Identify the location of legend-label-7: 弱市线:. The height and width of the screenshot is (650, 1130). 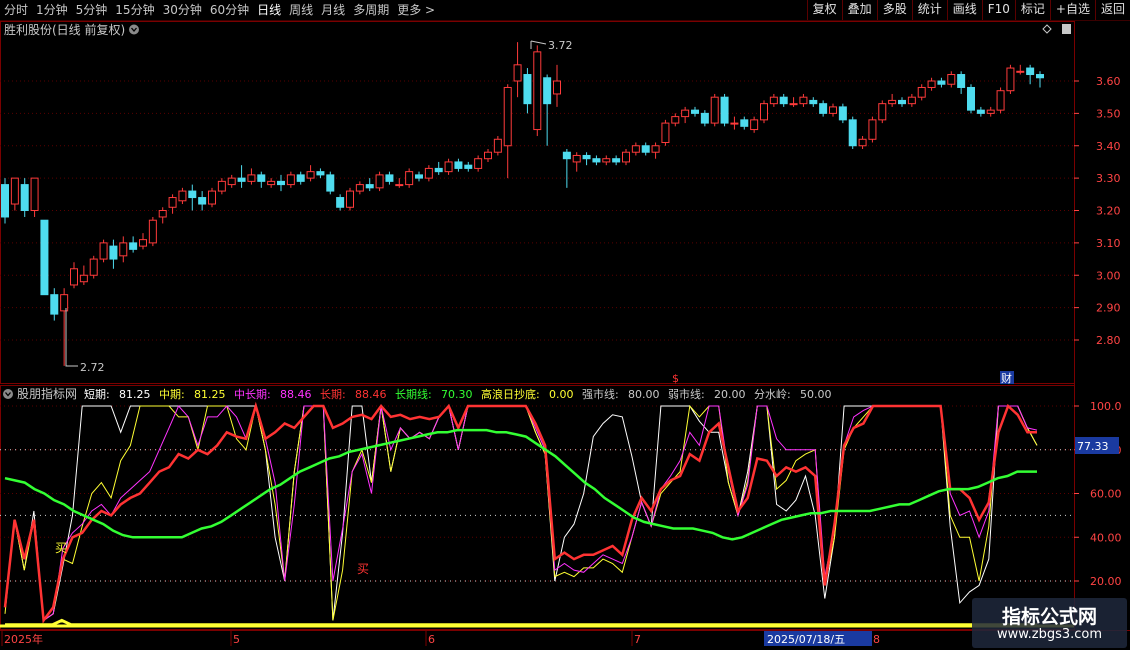
(686, 394).